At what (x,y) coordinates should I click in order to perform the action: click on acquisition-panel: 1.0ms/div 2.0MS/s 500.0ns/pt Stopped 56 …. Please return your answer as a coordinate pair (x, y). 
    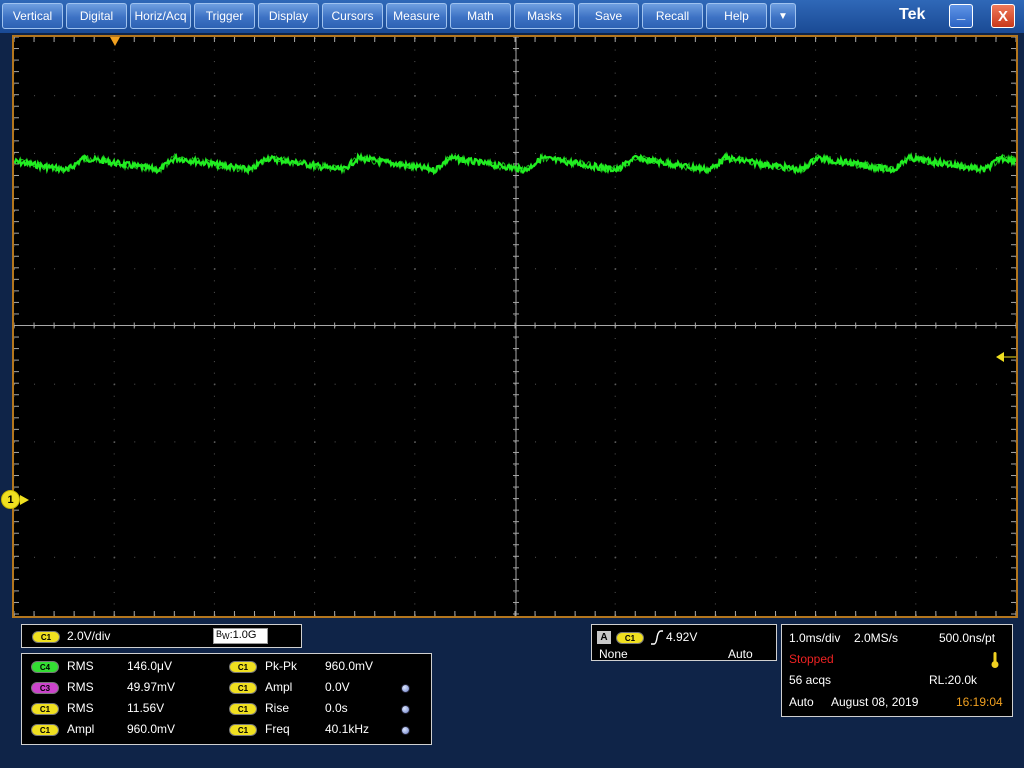
    Looking at the image, I should click on (897, 670).